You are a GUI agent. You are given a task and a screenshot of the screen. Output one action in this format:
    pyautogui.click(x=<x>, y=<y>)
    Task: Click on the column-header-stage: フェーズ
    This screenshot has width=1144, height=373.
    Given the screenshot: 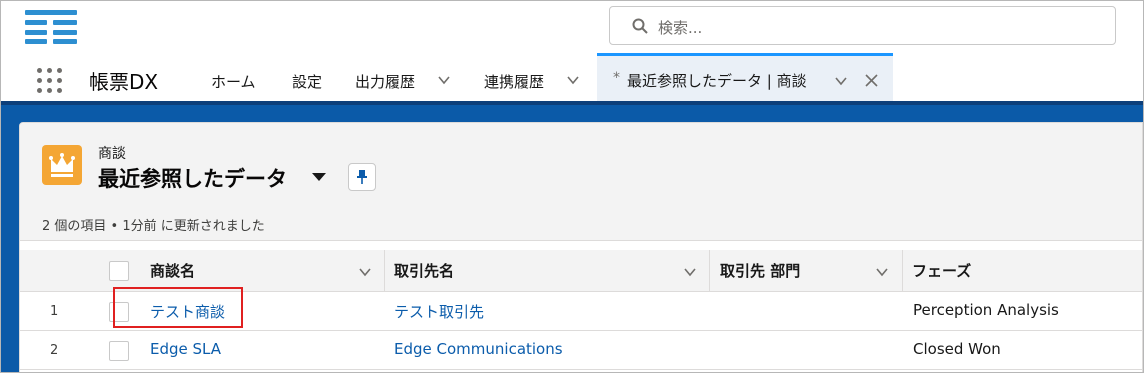 What is the action you would take?
    pyautogui.click(x=936, y=271)
    